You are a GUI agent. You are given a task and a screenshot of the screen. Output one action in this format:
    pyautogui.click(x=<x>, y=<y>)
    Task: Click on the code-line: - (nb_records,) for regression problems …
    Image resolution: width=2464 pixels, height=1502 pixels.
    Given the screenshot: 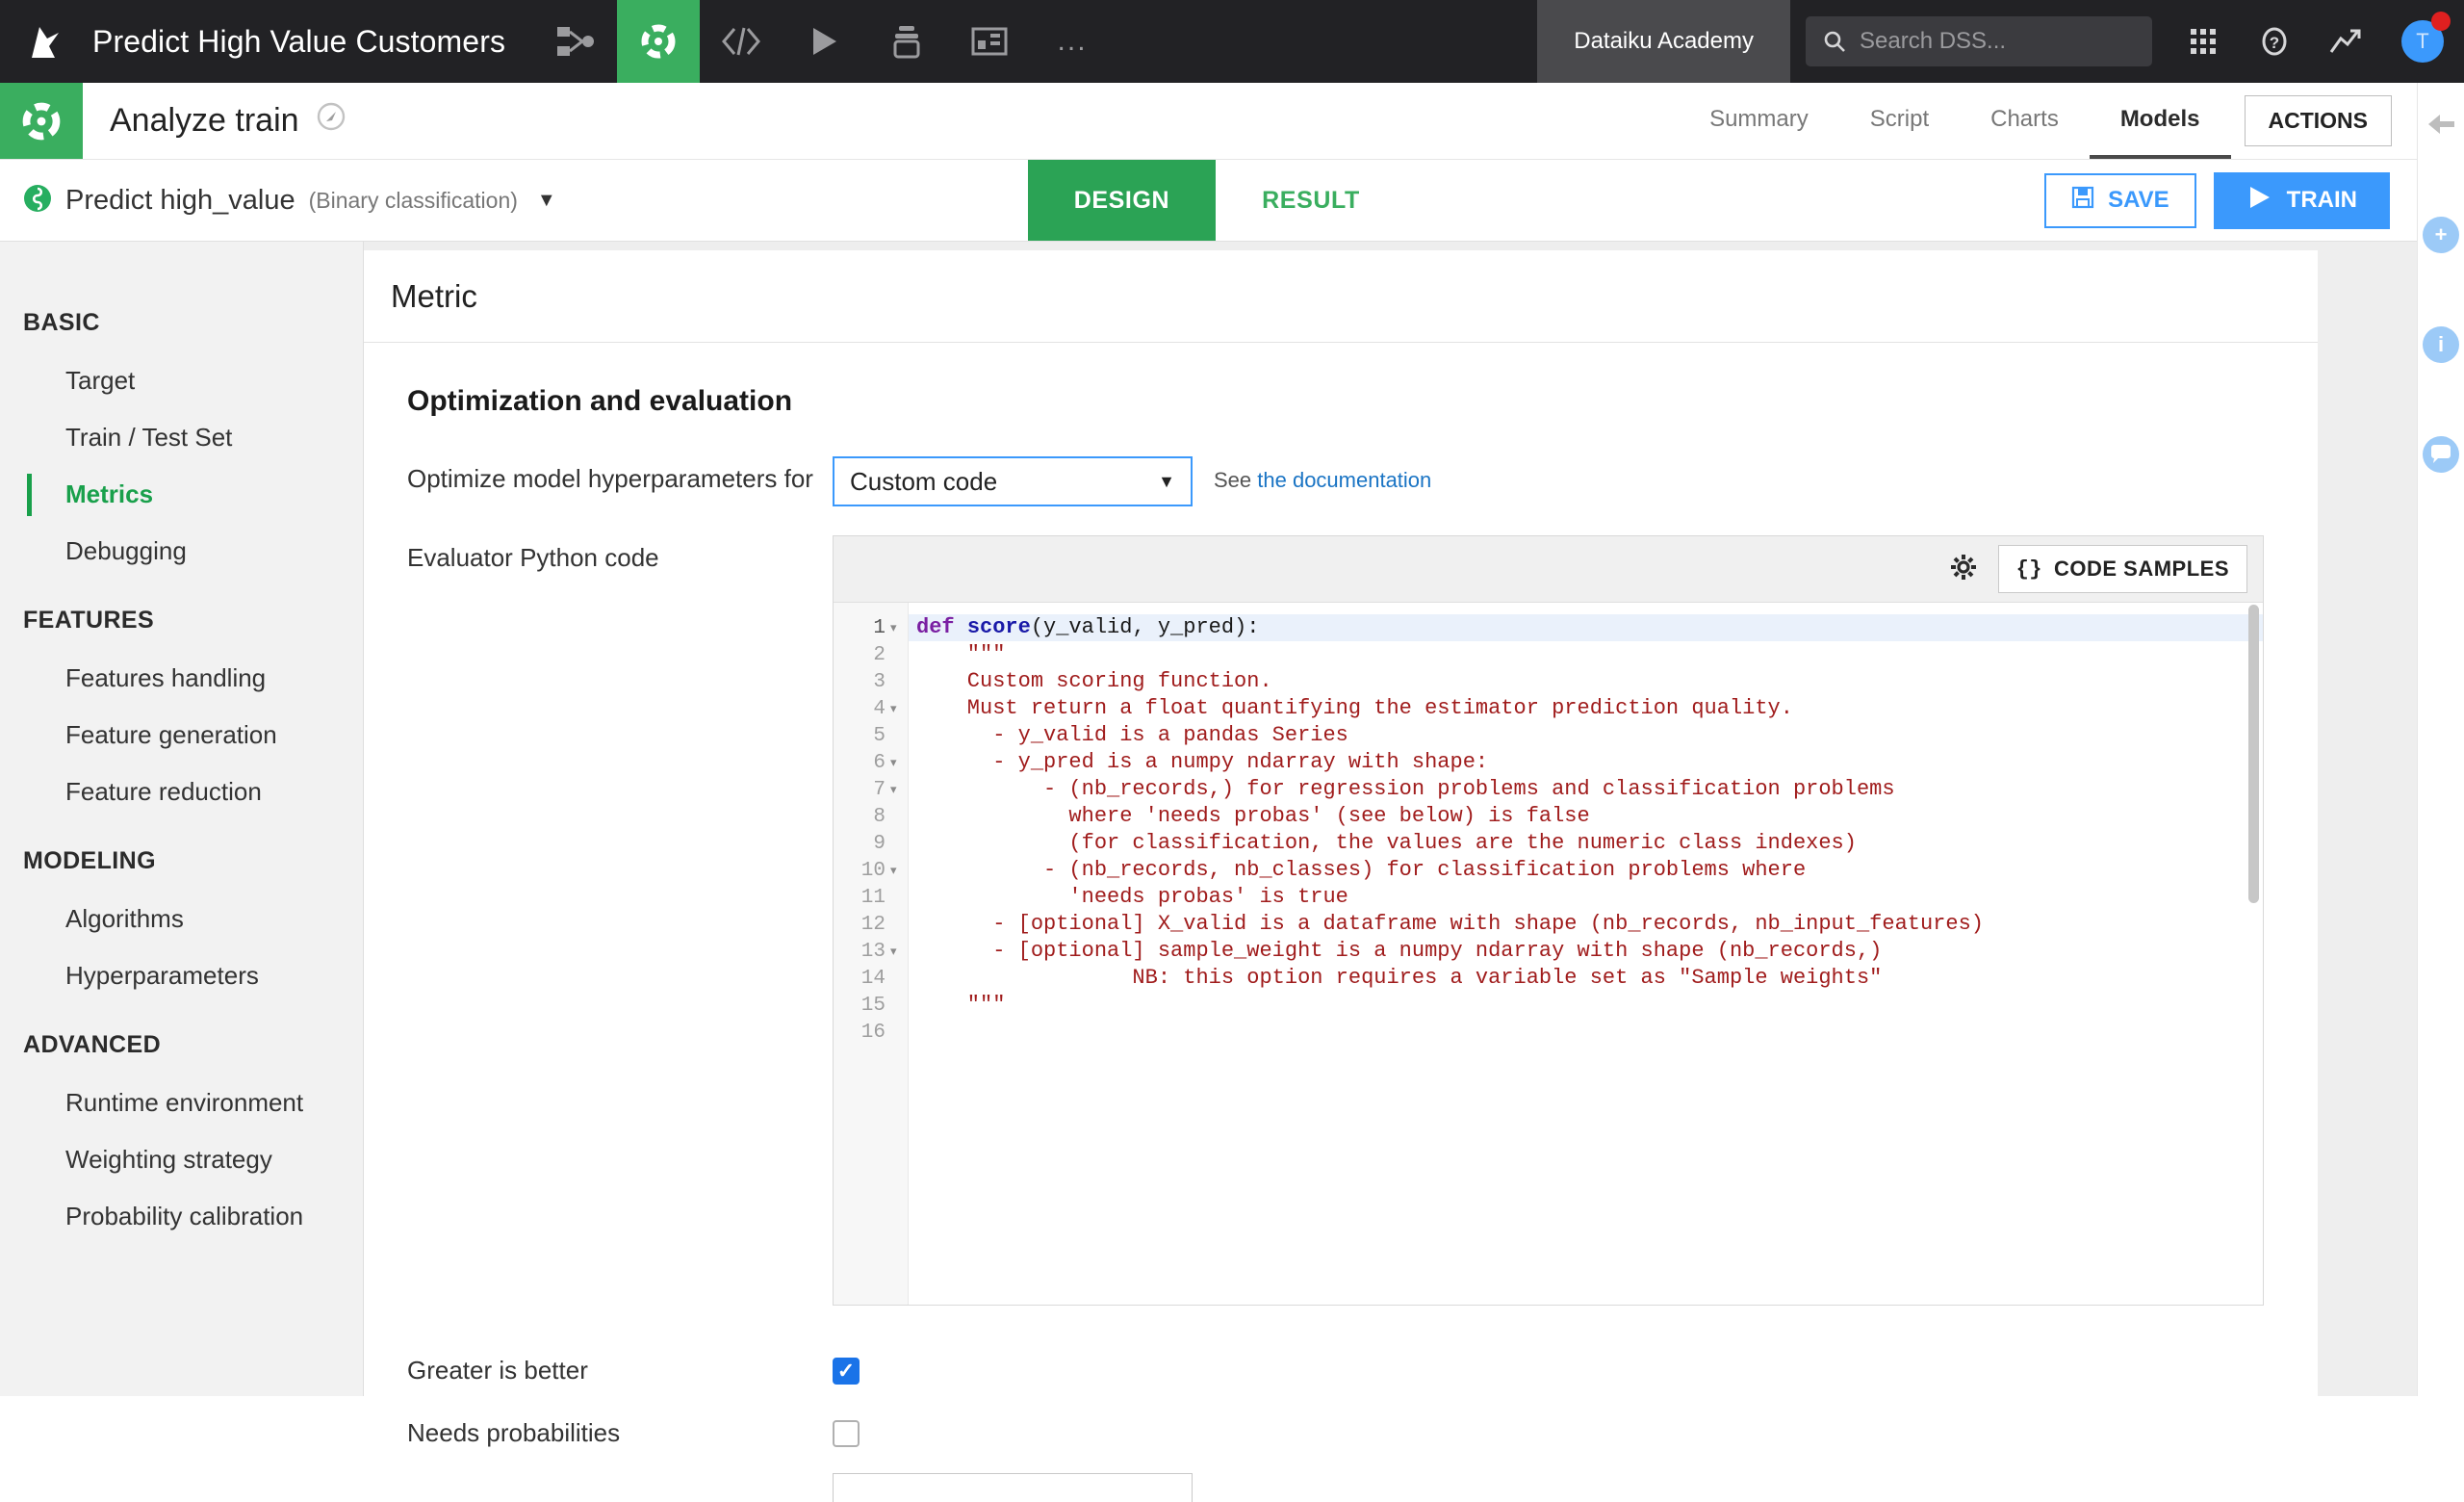 What is the action you would take?
    pyautogui.click(x=1405, y=789)
    